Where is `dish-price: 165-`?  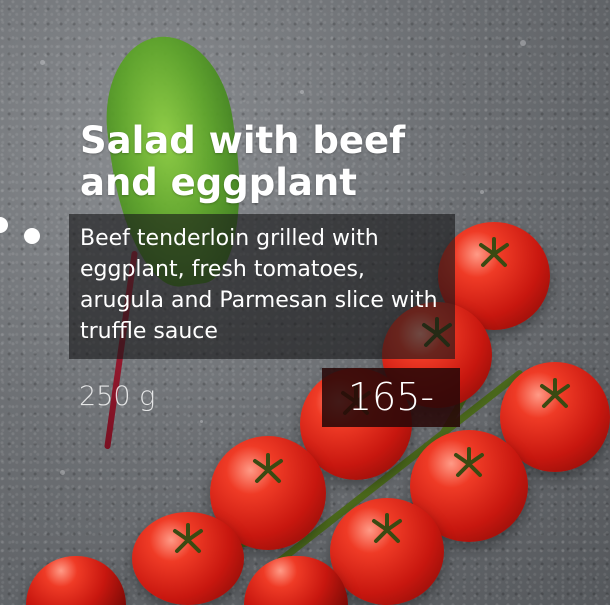
dish-price: 165- is located at coordinates (391, 397).